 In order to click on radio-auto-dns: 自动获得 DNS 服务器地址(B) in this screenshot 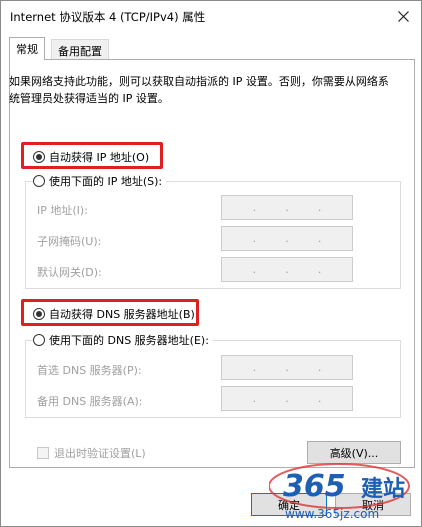, I will do `click(114, 314)`.